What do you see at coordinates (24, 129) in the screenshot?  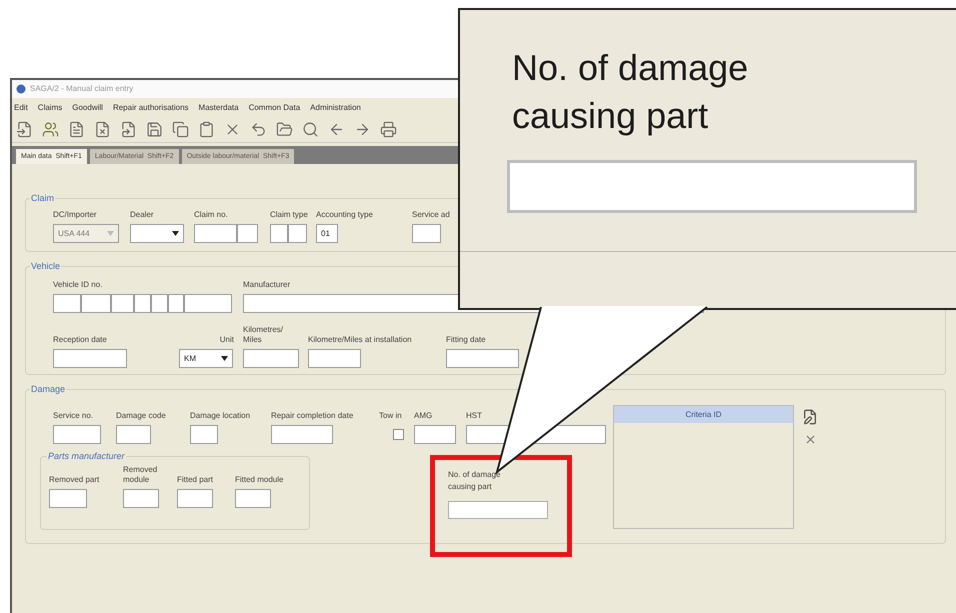 I see `file-arrow-icon` at bounding box center [24, 129].